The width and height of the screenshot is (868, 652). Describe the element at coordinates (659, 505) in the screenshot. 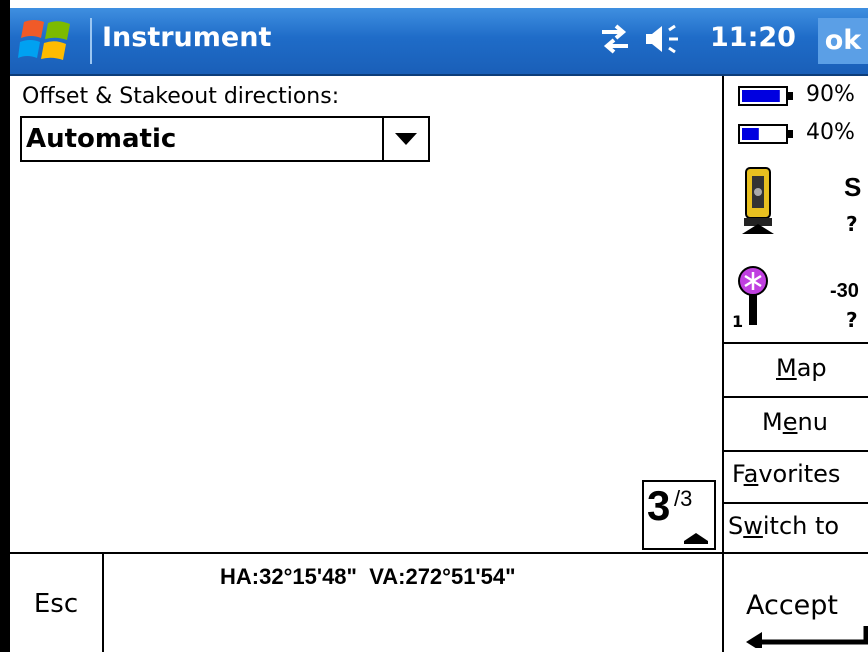

I see `page-current: 3` at that location.